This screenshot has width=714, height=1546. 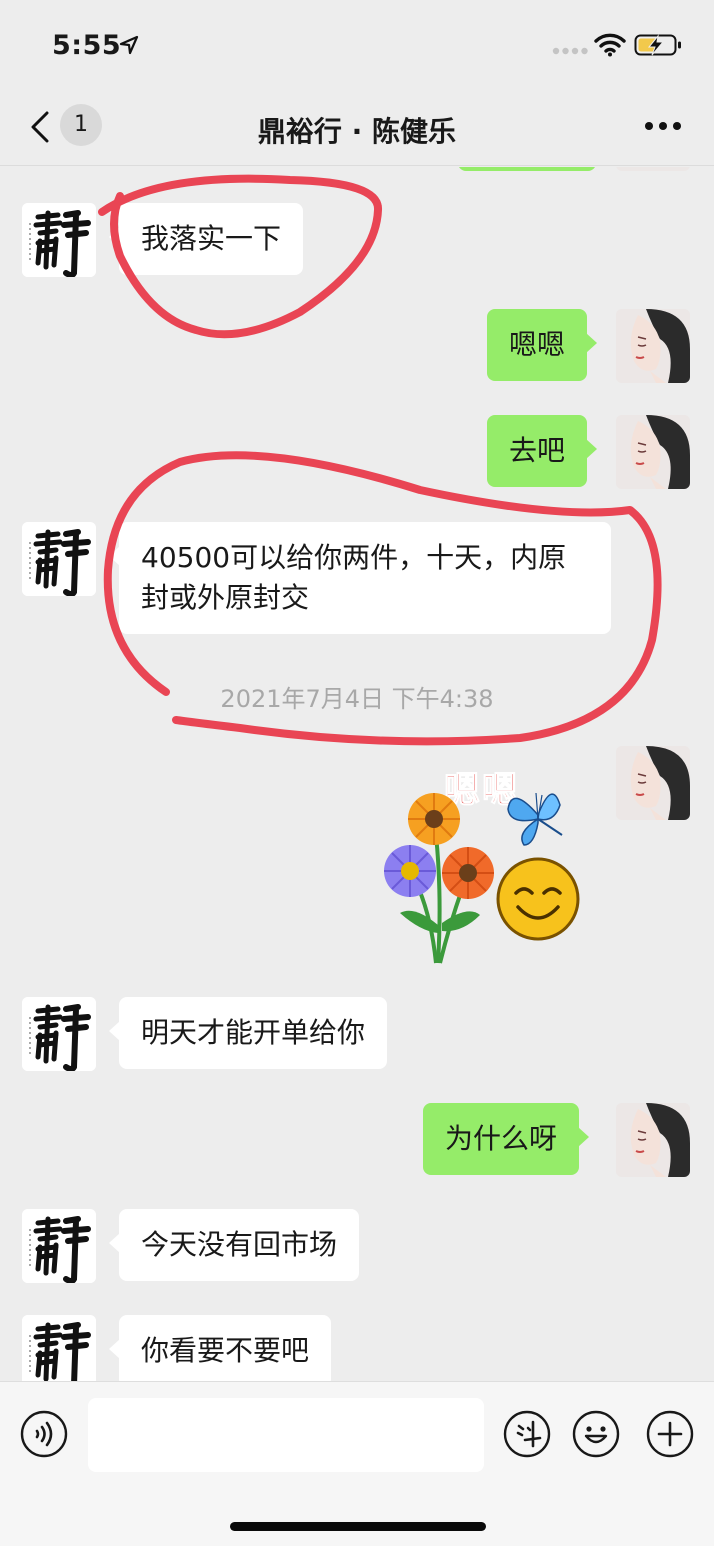 What do you see at coordinates (542, 345) in the screenshot?
I see `message-bubble: 嗯嗯` at bounding box center [542, 345].